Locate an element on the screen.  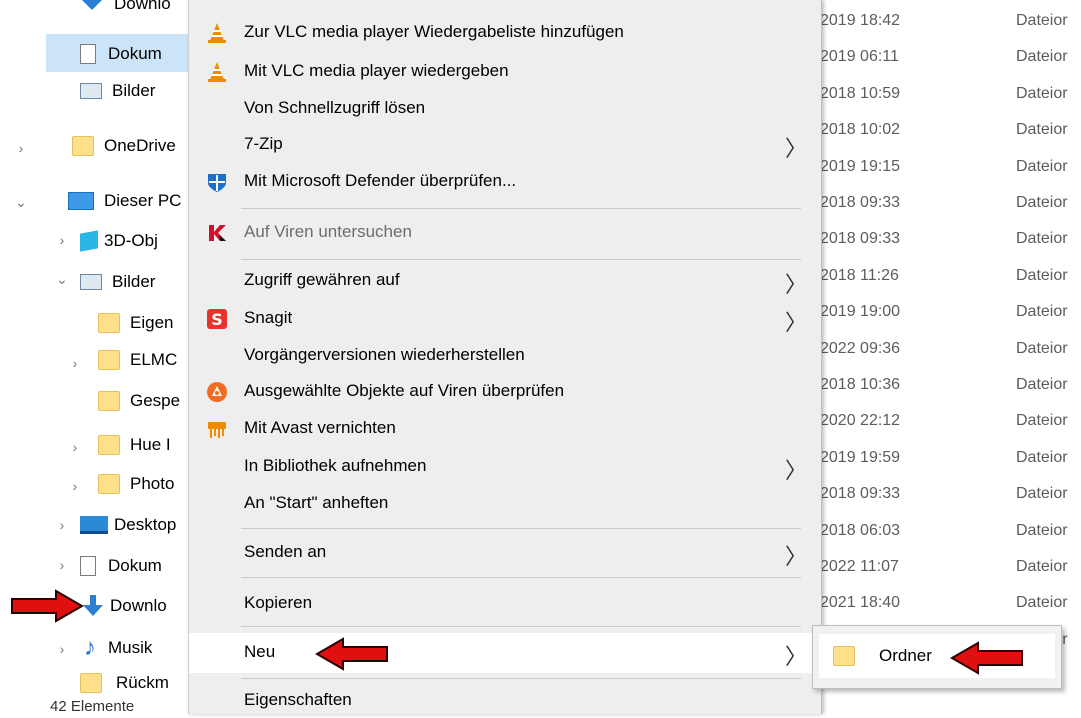
nav-item-desktop: Desktop is located at coordinates (128, 525).